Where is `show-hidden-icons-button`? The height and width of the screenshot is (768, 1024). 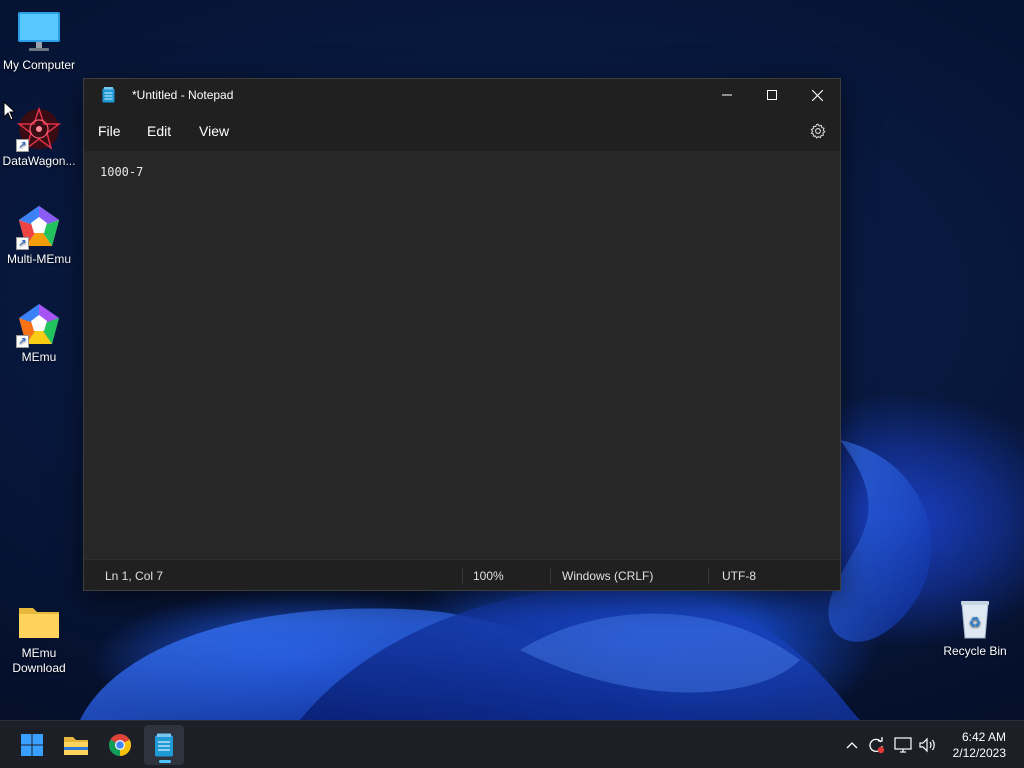 show-hidden-icons-button is located at coordinates (852, 745).